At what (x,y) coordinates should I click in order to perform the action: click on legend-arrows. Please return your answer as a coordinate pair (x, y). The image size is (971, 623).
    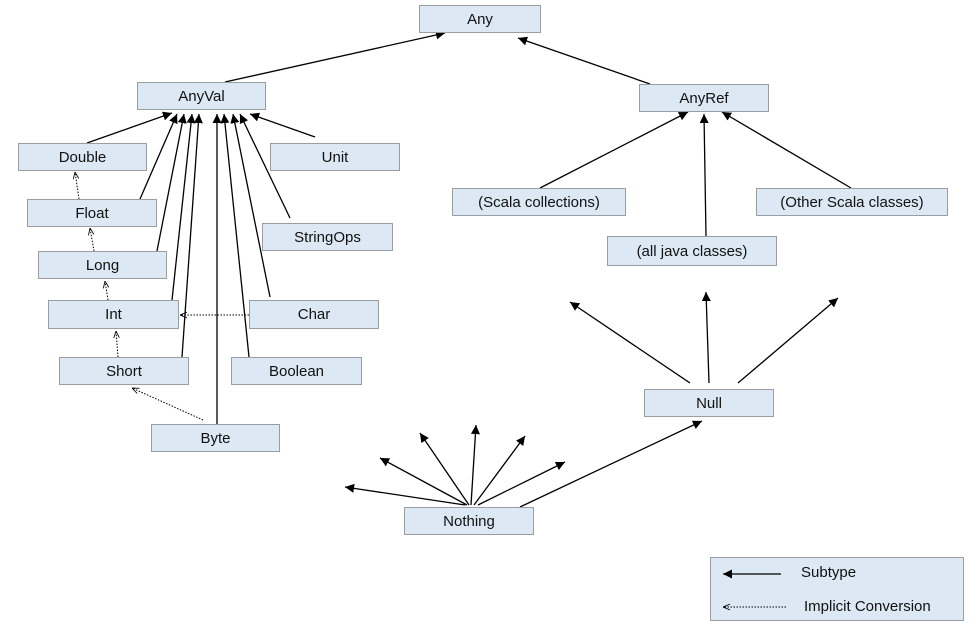
    Looking at the image, I should click on (754, 593).